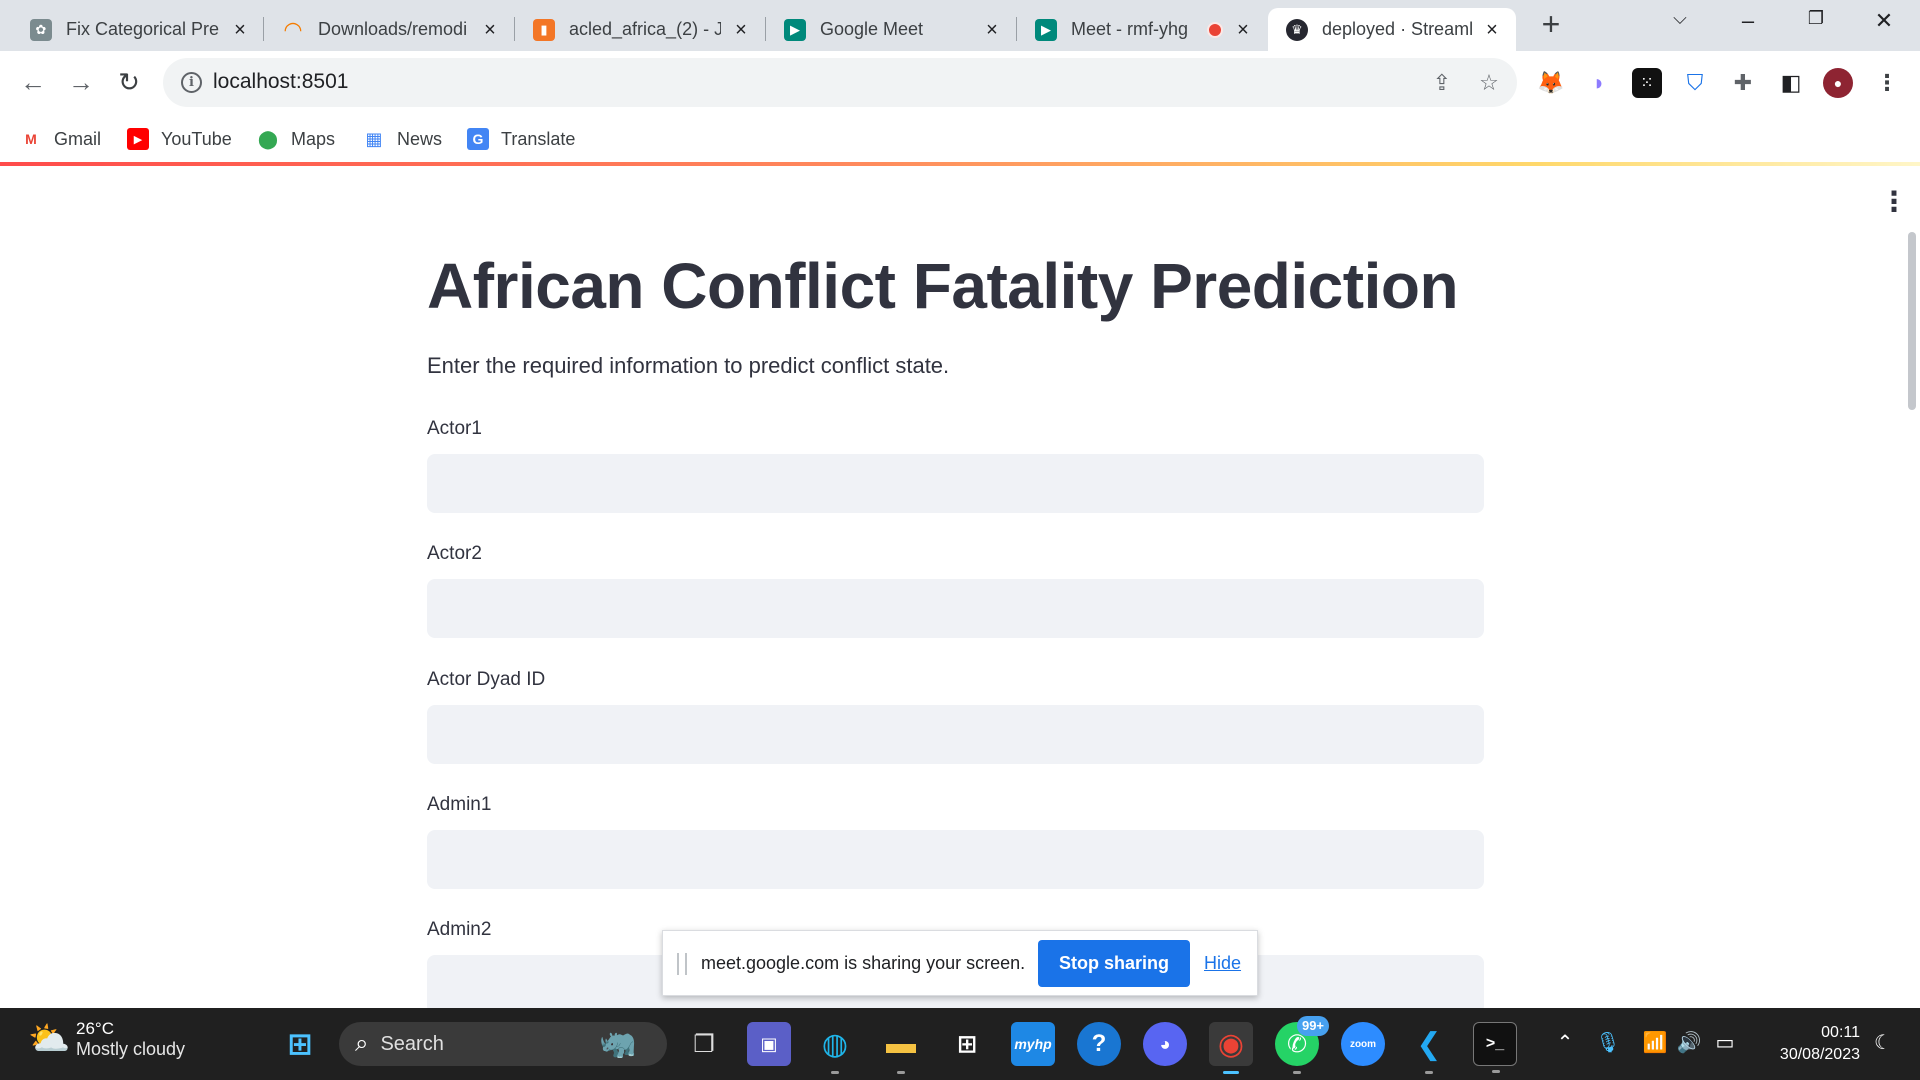 The image size is (1920, 1080). Describe the element at coordinates (1429, 1048) in the screenshot. I see `vscode-icon: ❮` at that location.